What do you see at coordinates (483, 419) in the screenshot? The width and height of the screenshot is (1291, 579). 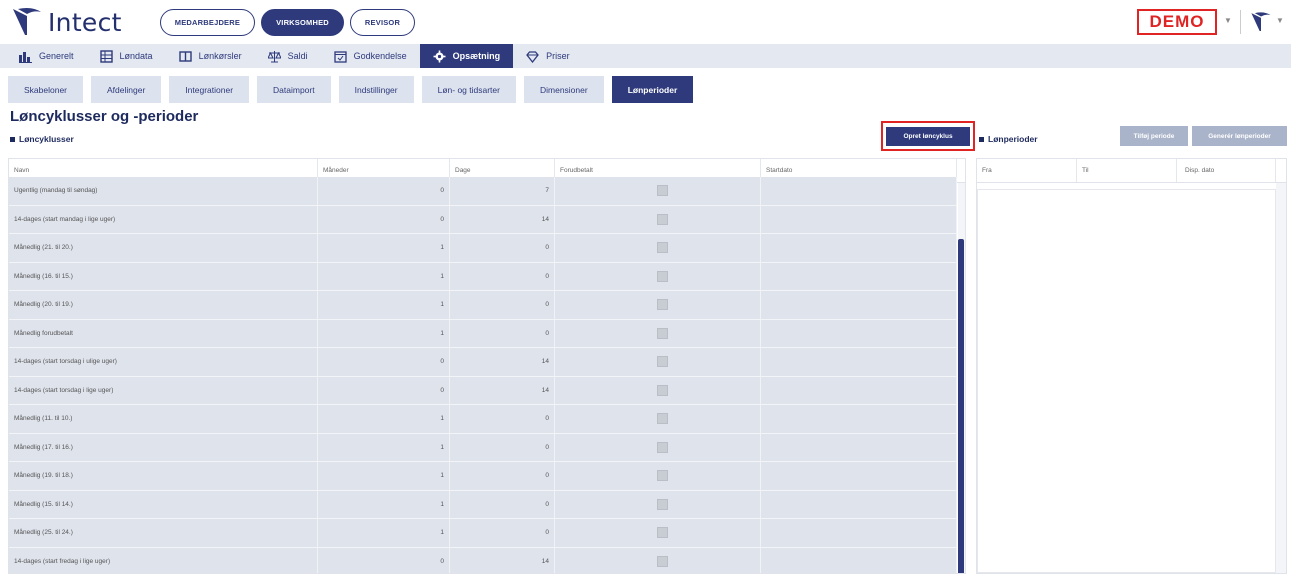 I see `table-row: Månedlig (11. til 10.) 1 0` at bounding box center [483, 419].